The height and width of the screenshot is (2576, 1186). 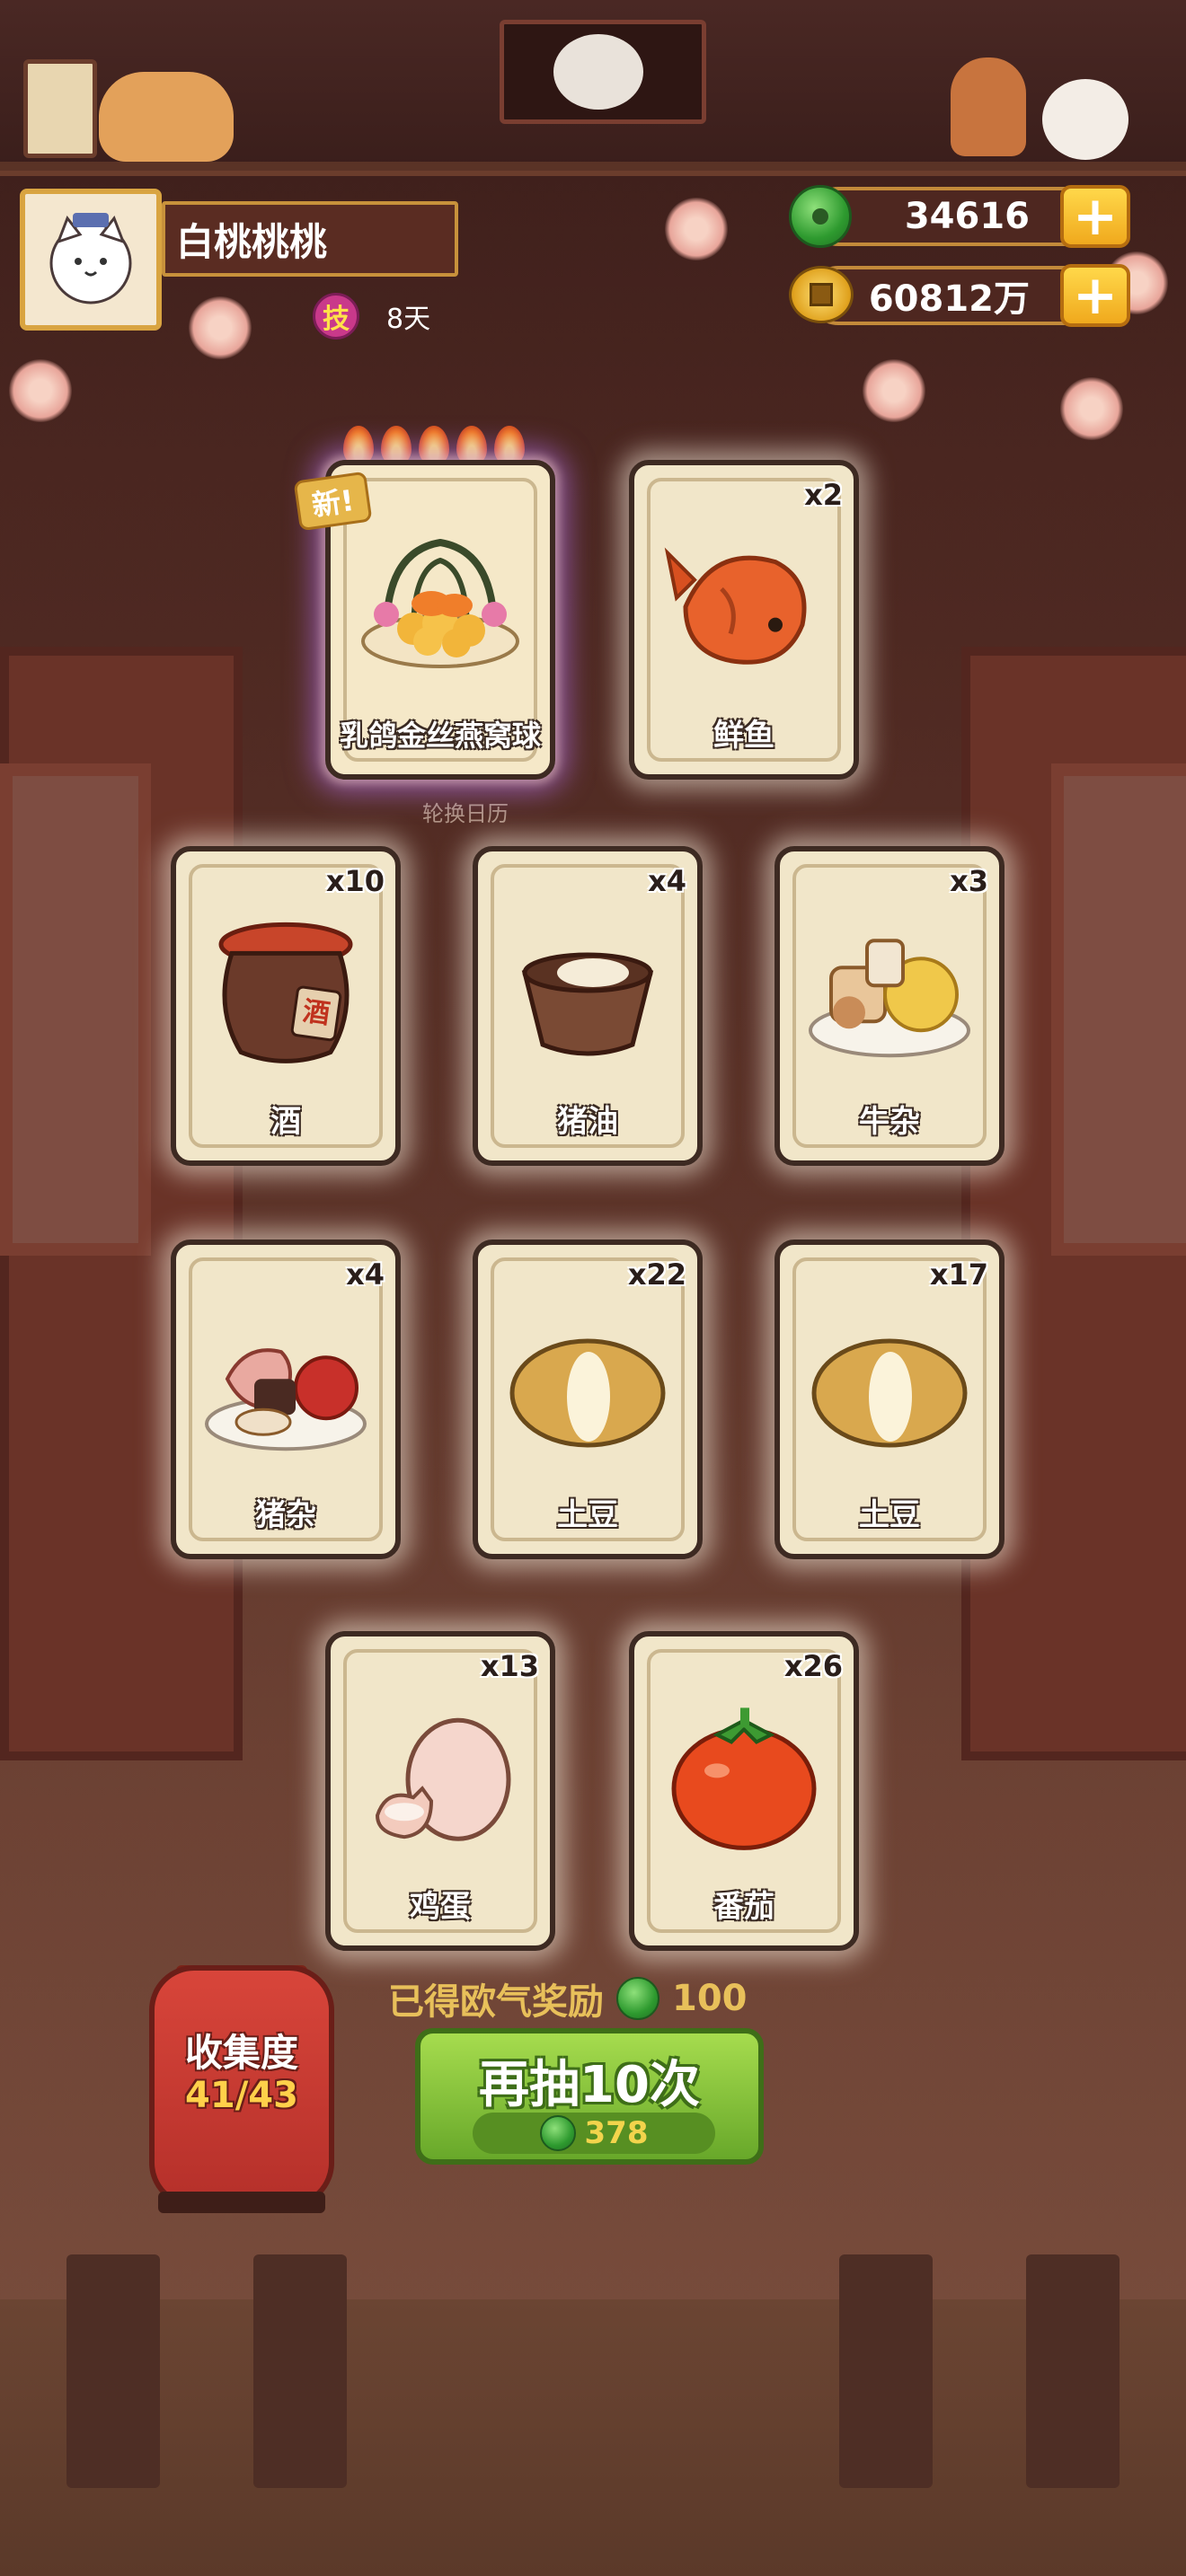 I want to click on player-name: 白桃桃桃, so click(x=310, y=239).